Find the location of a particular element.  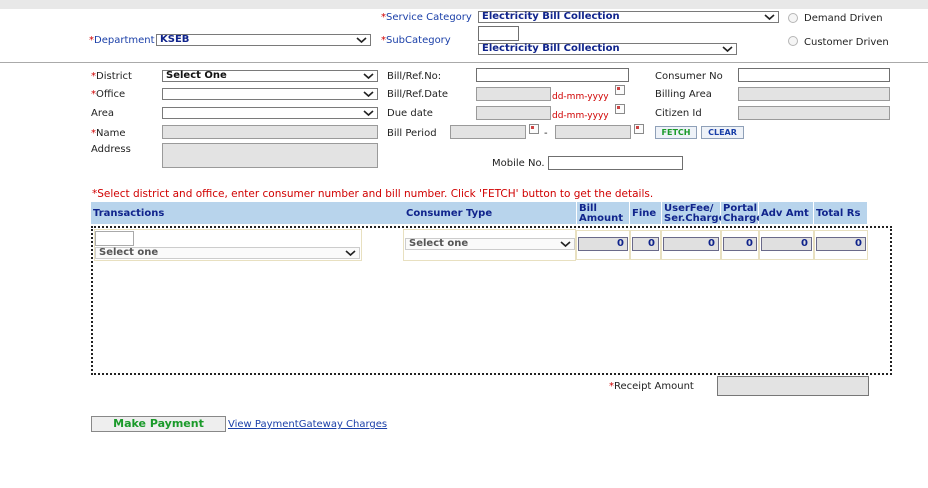

bill-amount-field: 0 is located at coordinates (603, 244).